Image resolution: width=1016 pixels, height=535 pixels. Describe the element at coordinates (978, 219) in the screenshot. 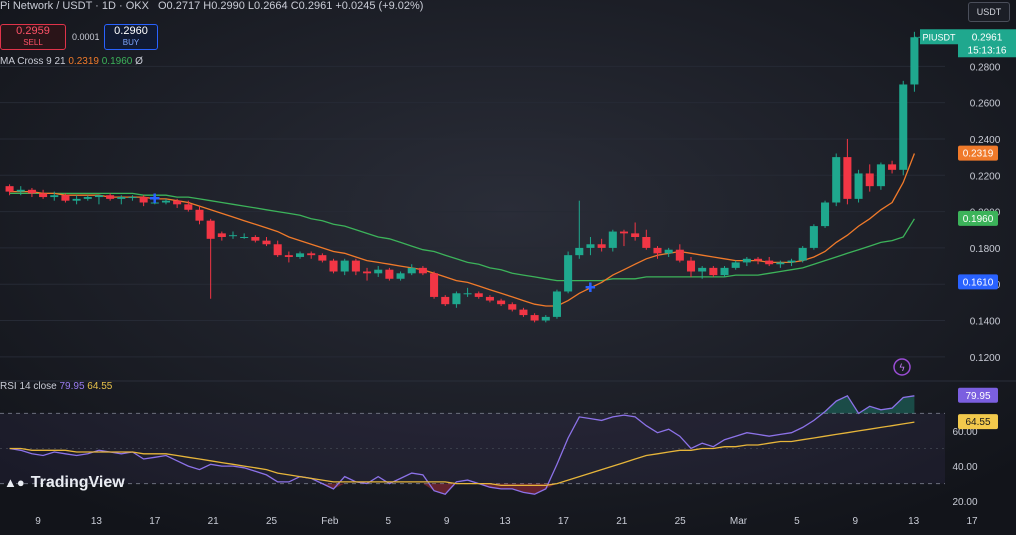

I see `ma-slow-tag: 0.1960` at that location.